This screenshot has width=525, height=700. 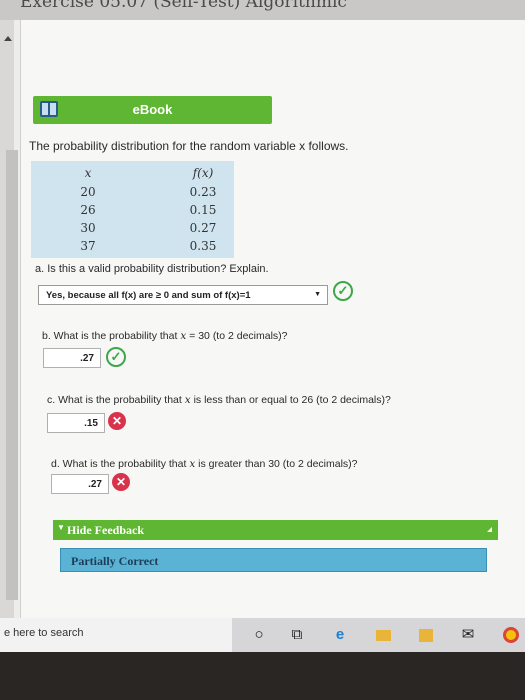 What do you see at coordinates (203, 246) in the screenshot?
I see `table-cell-fx: 0.35` at bounding box center [203, 246].